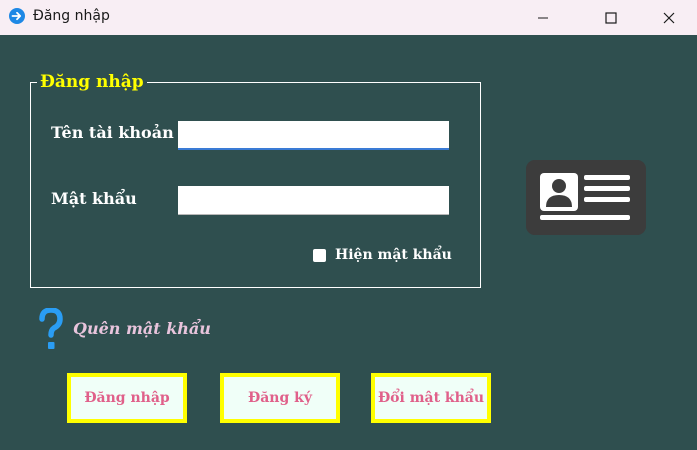 This screenshot has height=450, width=697. What do you see at coordinates (112, 132) in the screenshot?
I see `username-label: Tên tài khoản` at bounding box center [112, 132].